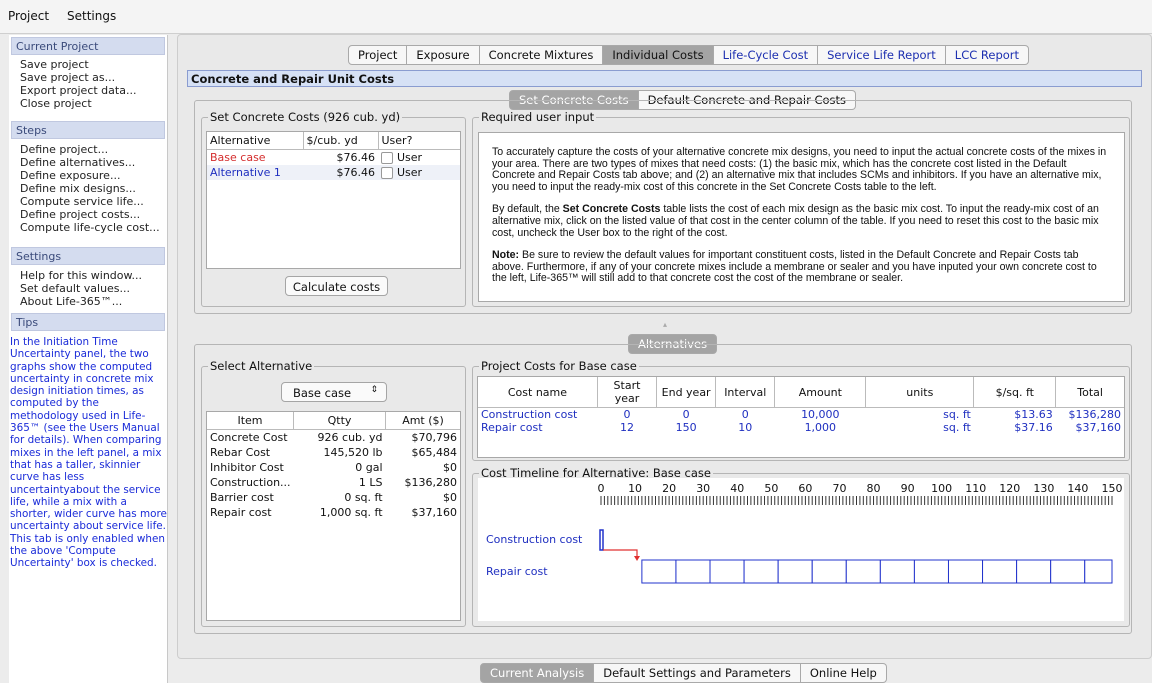 This screenshot has height=683, width=1152. Describe the element at coordinates (665, 324) in the screenshot. I see `splitter-handle: ▴` at that location.